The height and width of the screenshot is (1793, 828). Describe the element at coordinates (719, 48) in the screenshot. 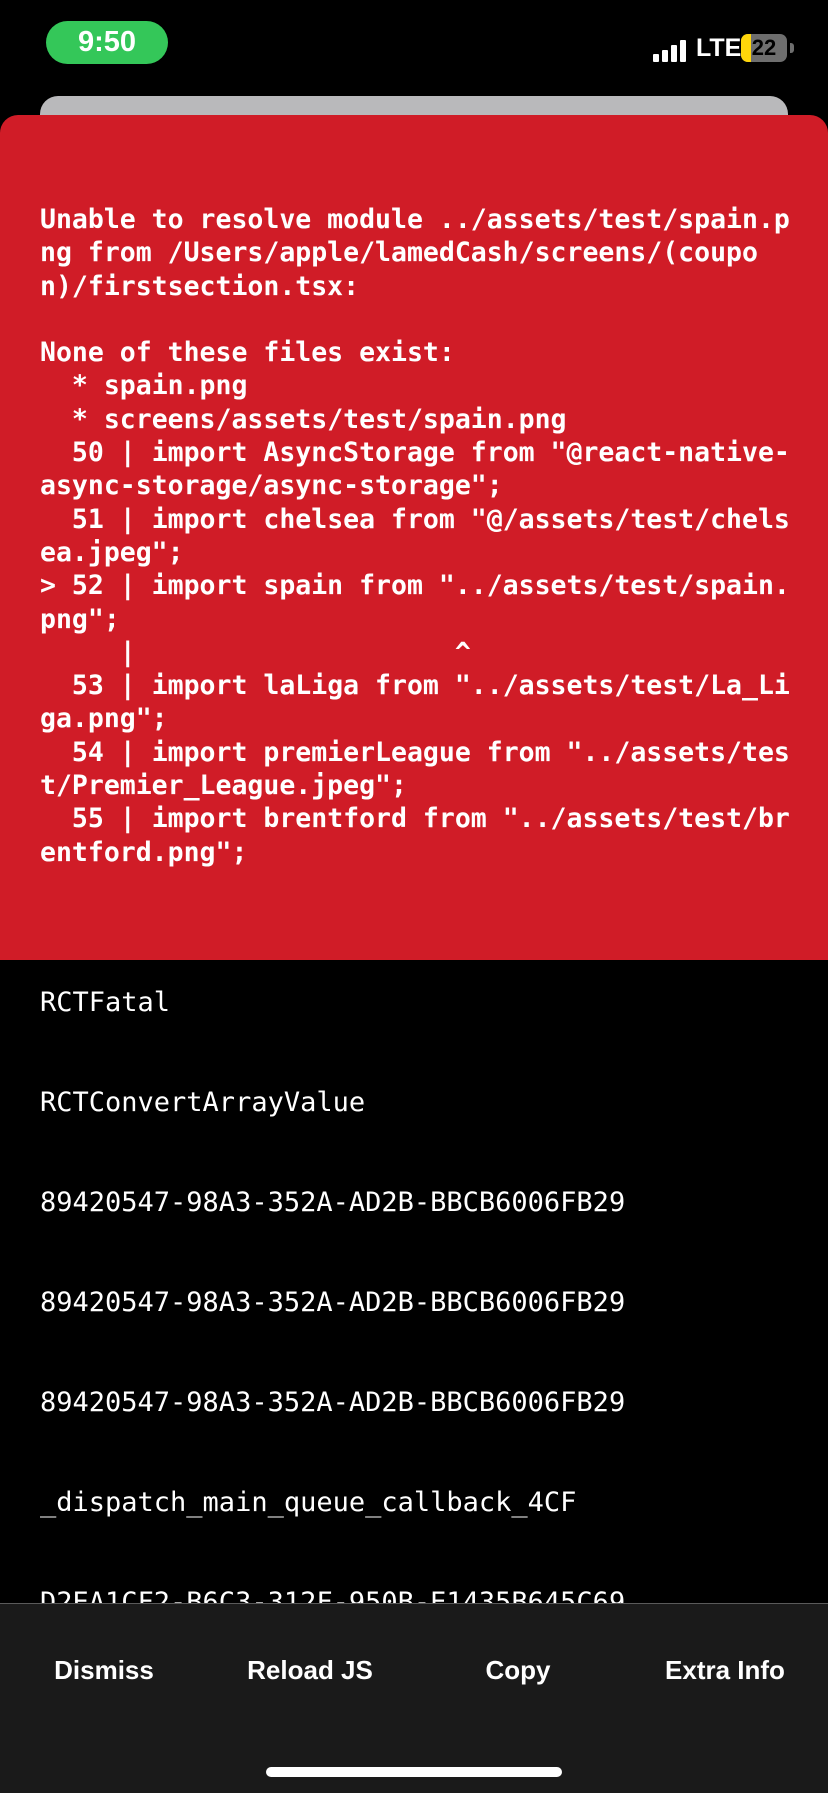

I see `network-type-label: LTE` at that location.